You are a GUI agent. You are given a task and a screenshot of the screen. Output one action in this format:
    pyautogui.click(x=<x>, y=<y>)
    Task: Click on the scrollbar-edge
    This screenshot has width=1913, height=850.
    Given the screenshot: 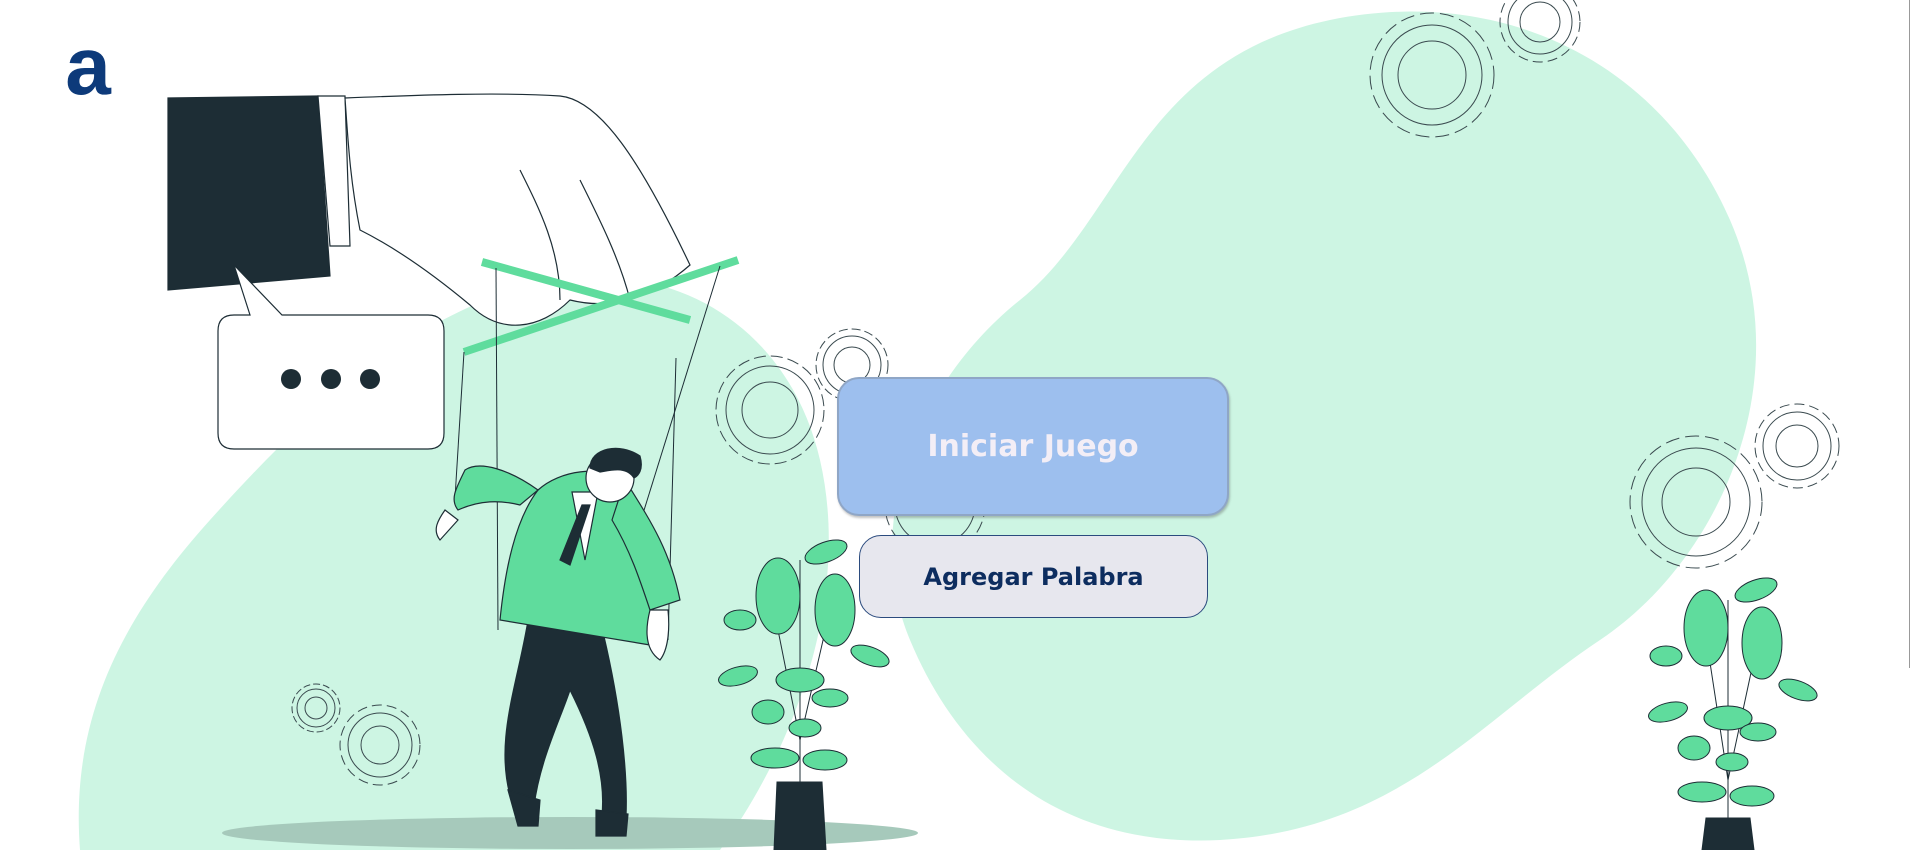 What is the action you would take?
    pyautogui.click(x=1909, y=334)
    